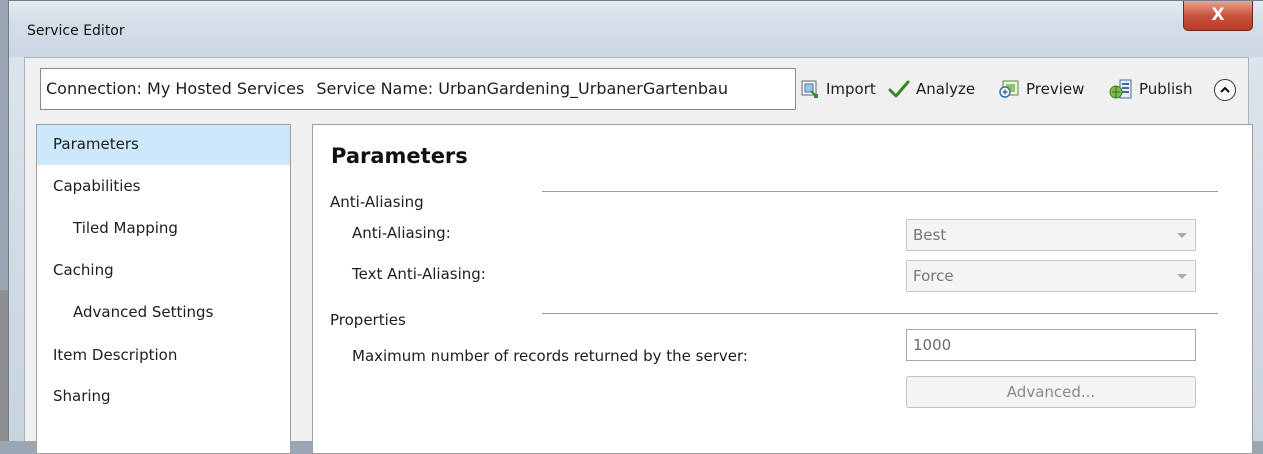 This screenshot has height=454, width=1263. Describe the element at coordinates (809, 89) in the screenshot. I see `import-icon` at that location.